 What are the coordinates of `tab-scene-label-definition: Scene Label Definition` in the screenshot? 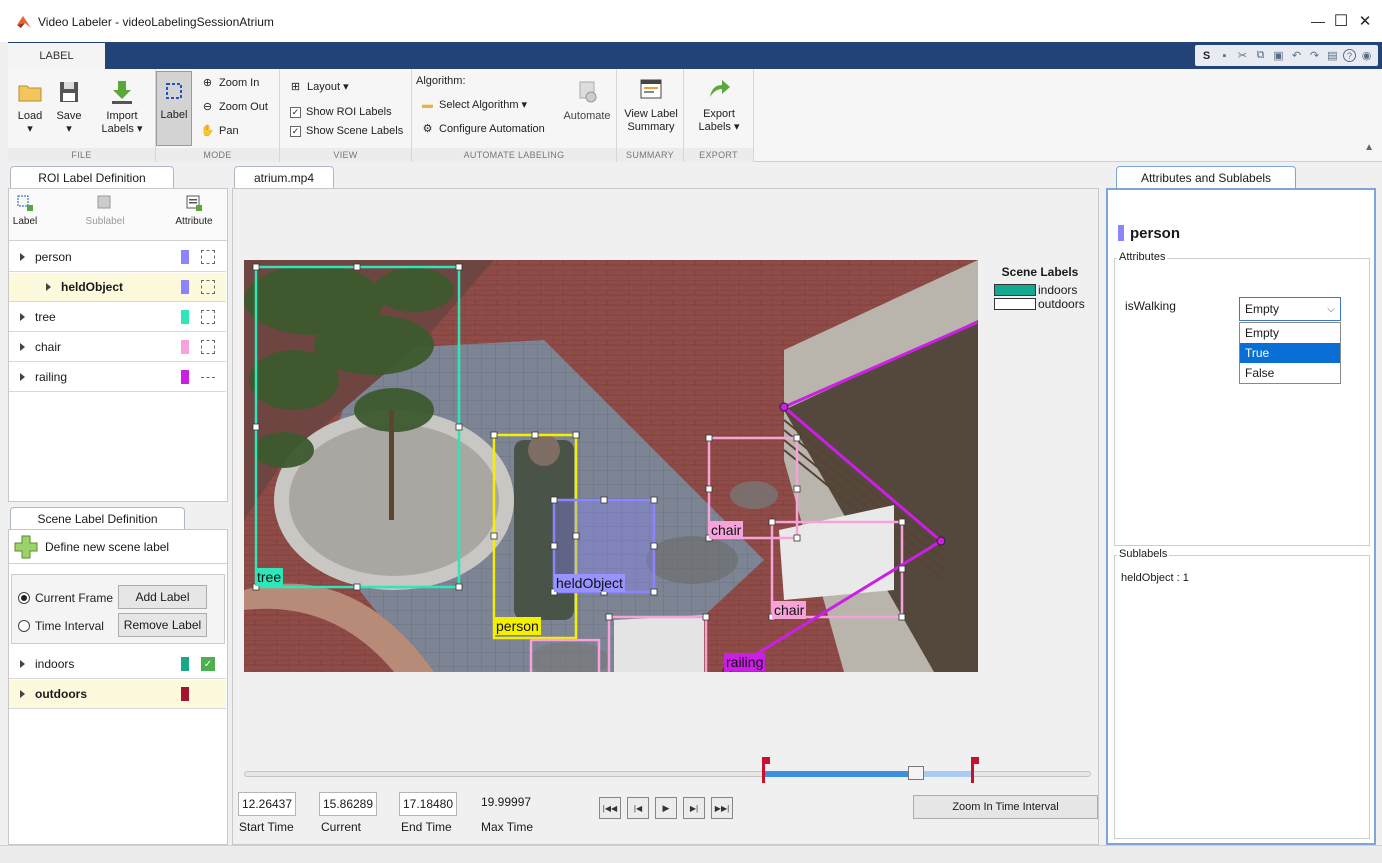 It's located at (97, 518).